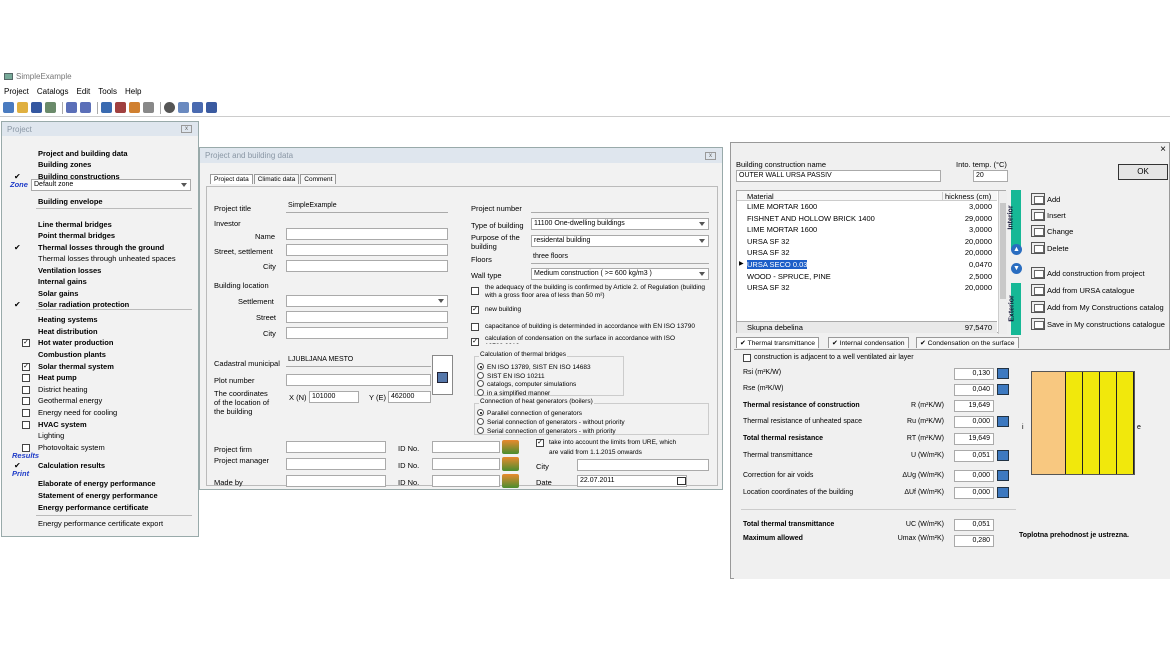 The height and width of the screenshot is (658, 1170). What do you see at coordinates (1003, 475) in the screenshot?
I see `dug-table-icon` at bounding box center [1003, 475].